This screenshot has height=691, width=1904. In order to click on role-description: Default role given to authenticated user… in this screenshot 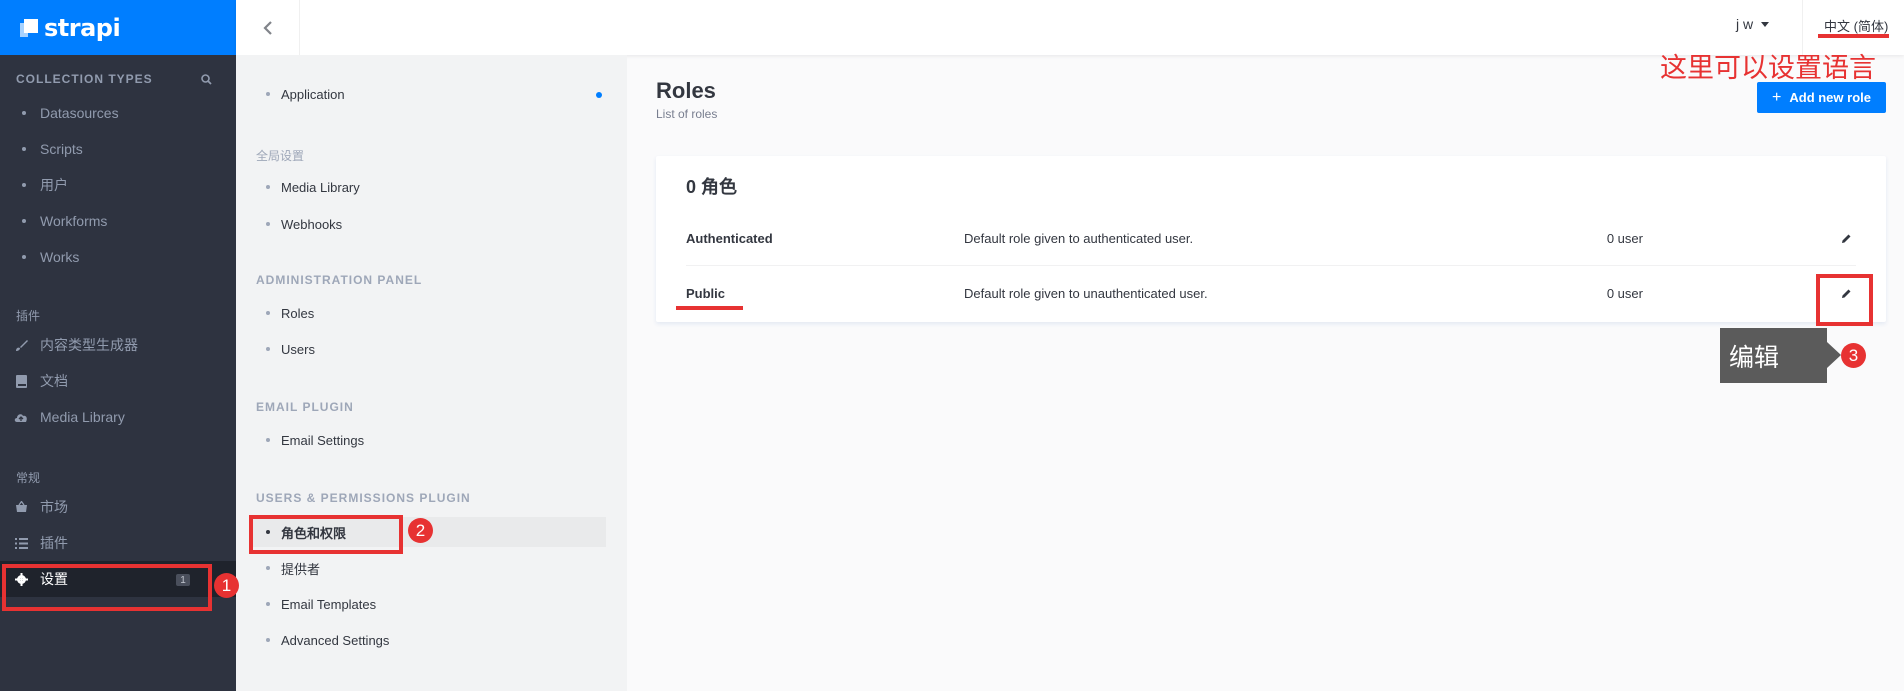, I will do `click(1079, 238)`.